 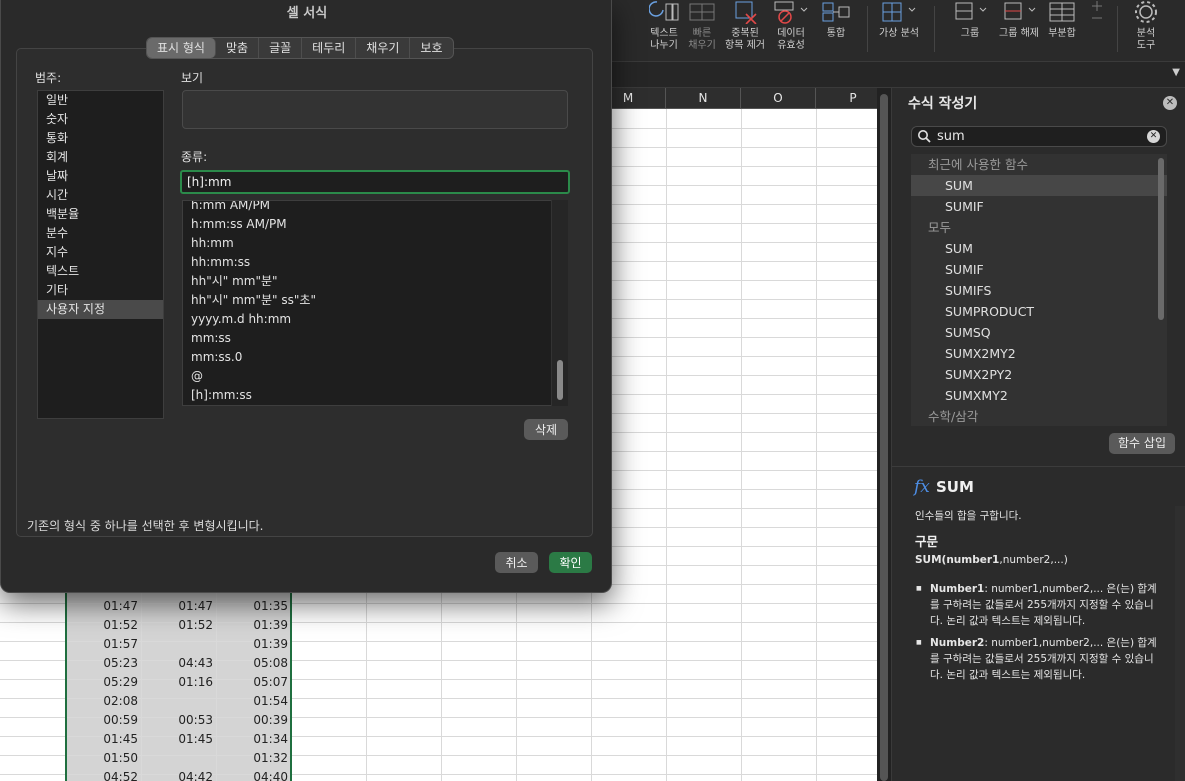 I want to click on tab-protection: 보호, so click(x=431, y=48).